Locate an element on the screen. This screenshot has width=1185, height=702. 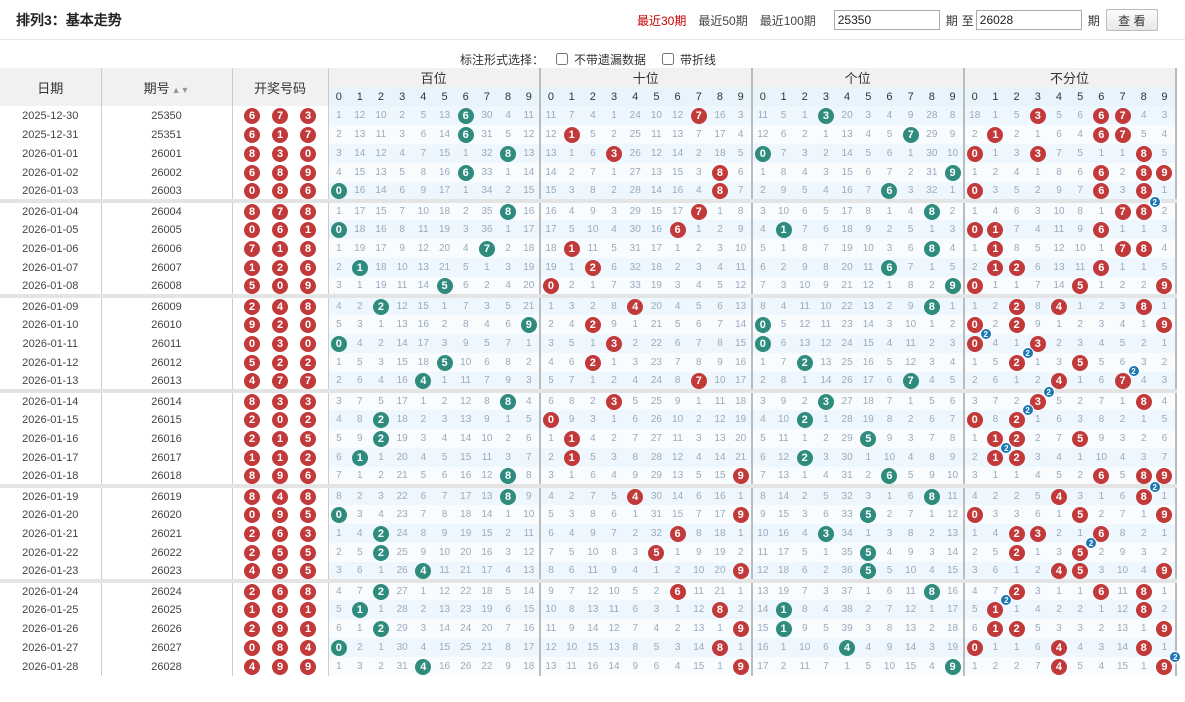
draw-cell: 477 is located at coordinates (280, 381).